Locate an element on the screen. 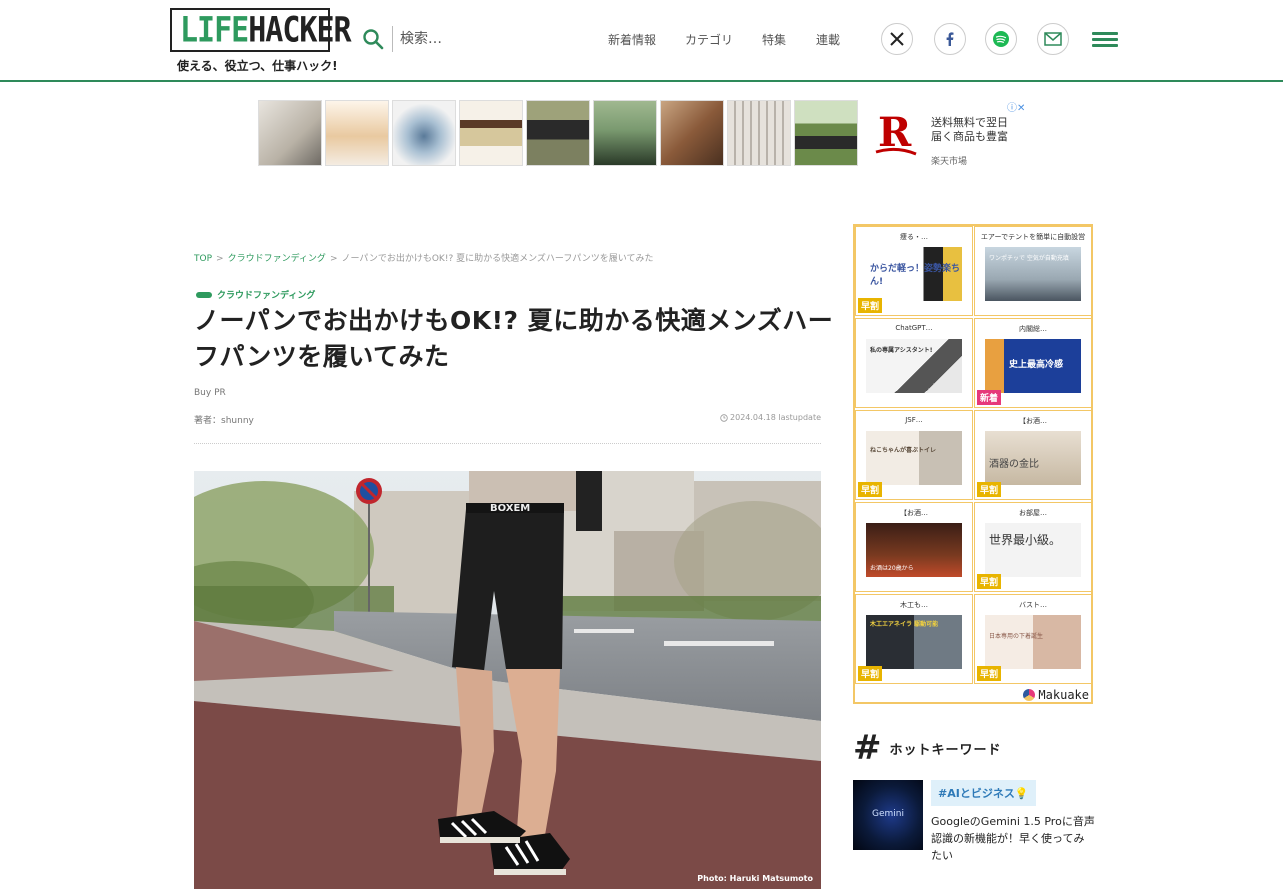 The height and width of the screenshot is (889, 1283). ad-text: 送料無料で翌日 届く商品も豊富 is located at coordinates (969, 130).